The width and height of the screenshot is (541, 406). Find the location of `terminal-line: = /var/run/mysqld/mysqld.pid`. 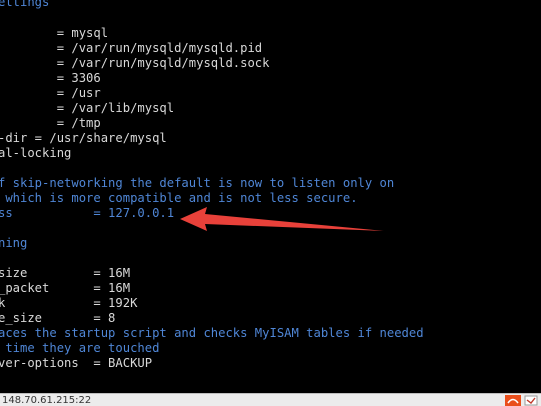

terminal-line: = /var/run/mysqld/mysqld.pid is located at coordinates (131, 48).